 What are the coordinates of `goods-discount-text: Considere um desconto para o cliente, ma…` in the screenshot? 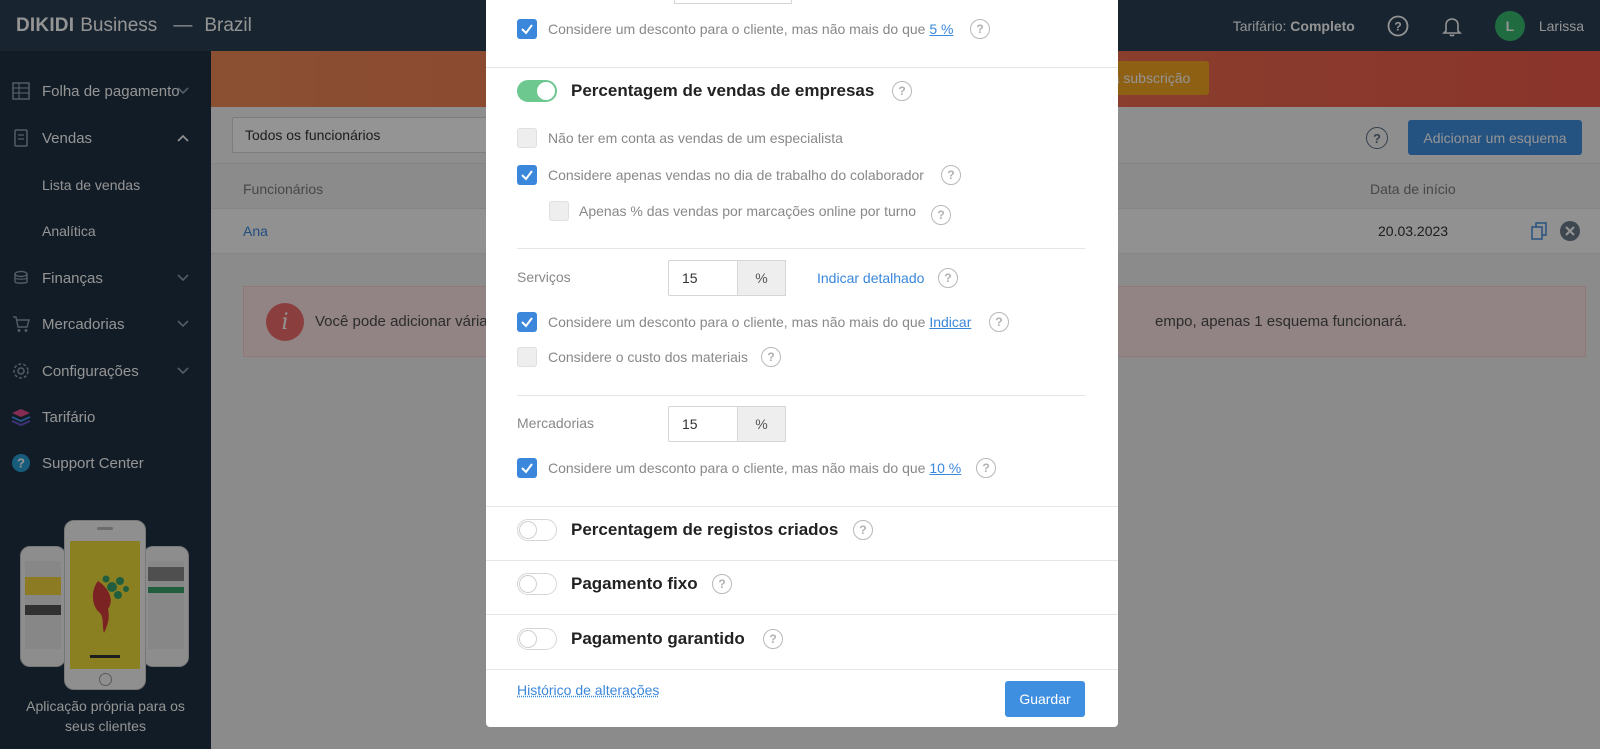 It's located at (739, 468).